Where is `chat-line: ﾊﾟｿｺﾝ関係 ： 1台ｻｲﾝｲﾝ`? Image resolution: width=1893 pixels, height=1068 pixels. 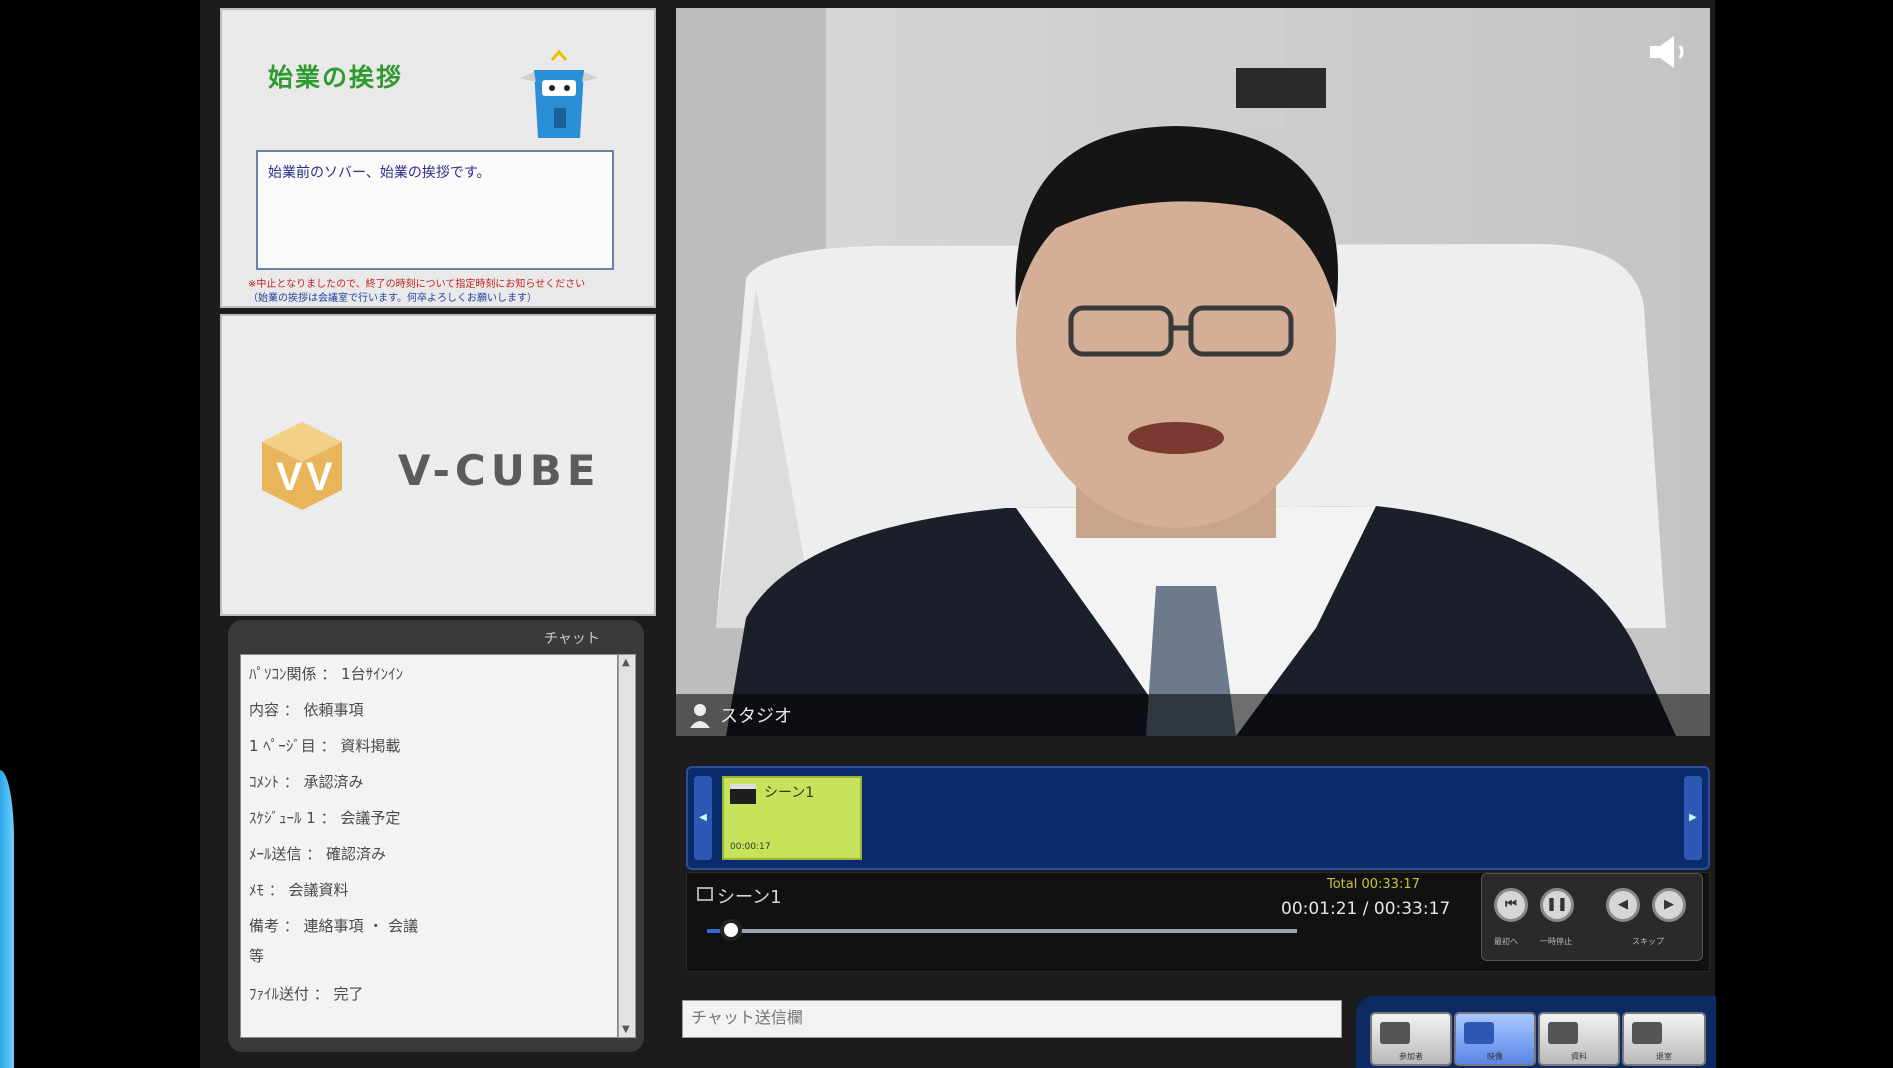
chat-line: ﾊﾟｿｺﾝ関係 ： 1台ｻｲﾝｲﾝ is located at coordinates (326, 674).